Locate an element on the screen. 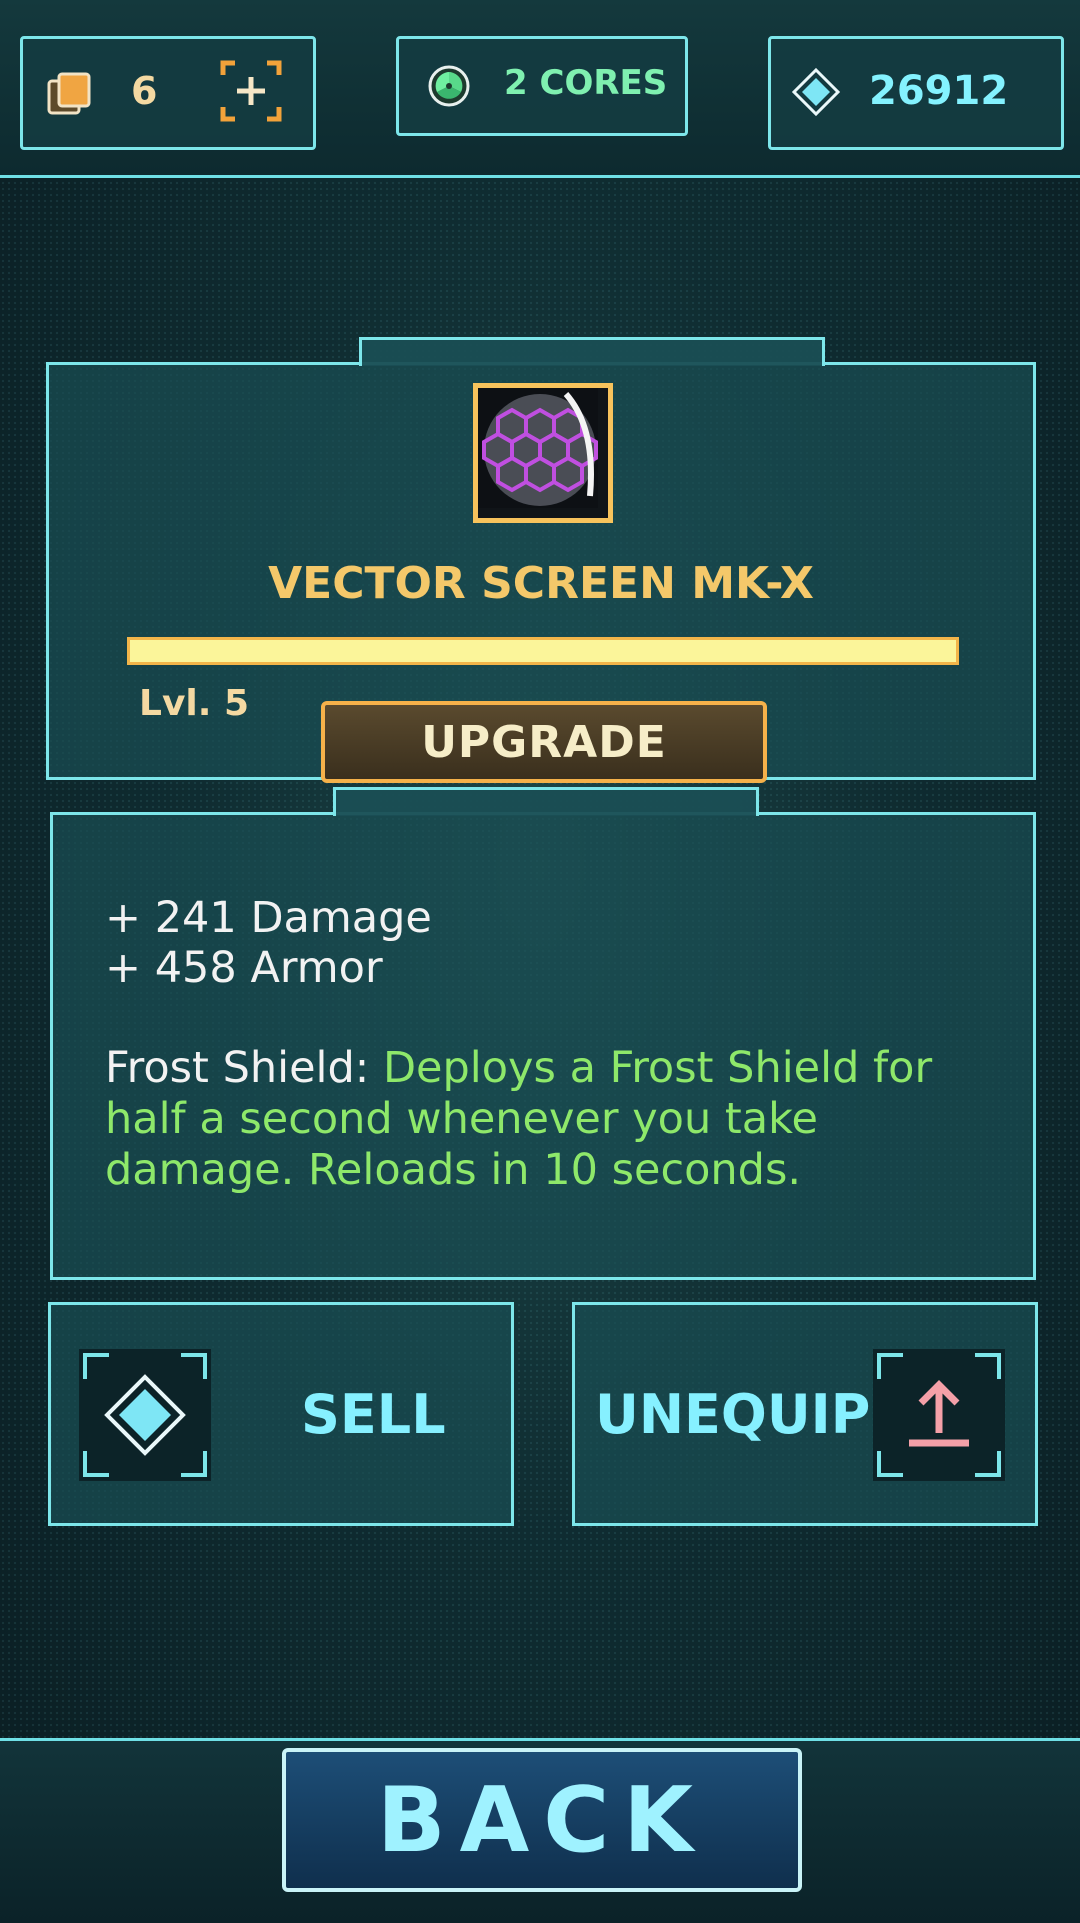  armor-stat: + 458 Armor is located at coordinates (244, 968).